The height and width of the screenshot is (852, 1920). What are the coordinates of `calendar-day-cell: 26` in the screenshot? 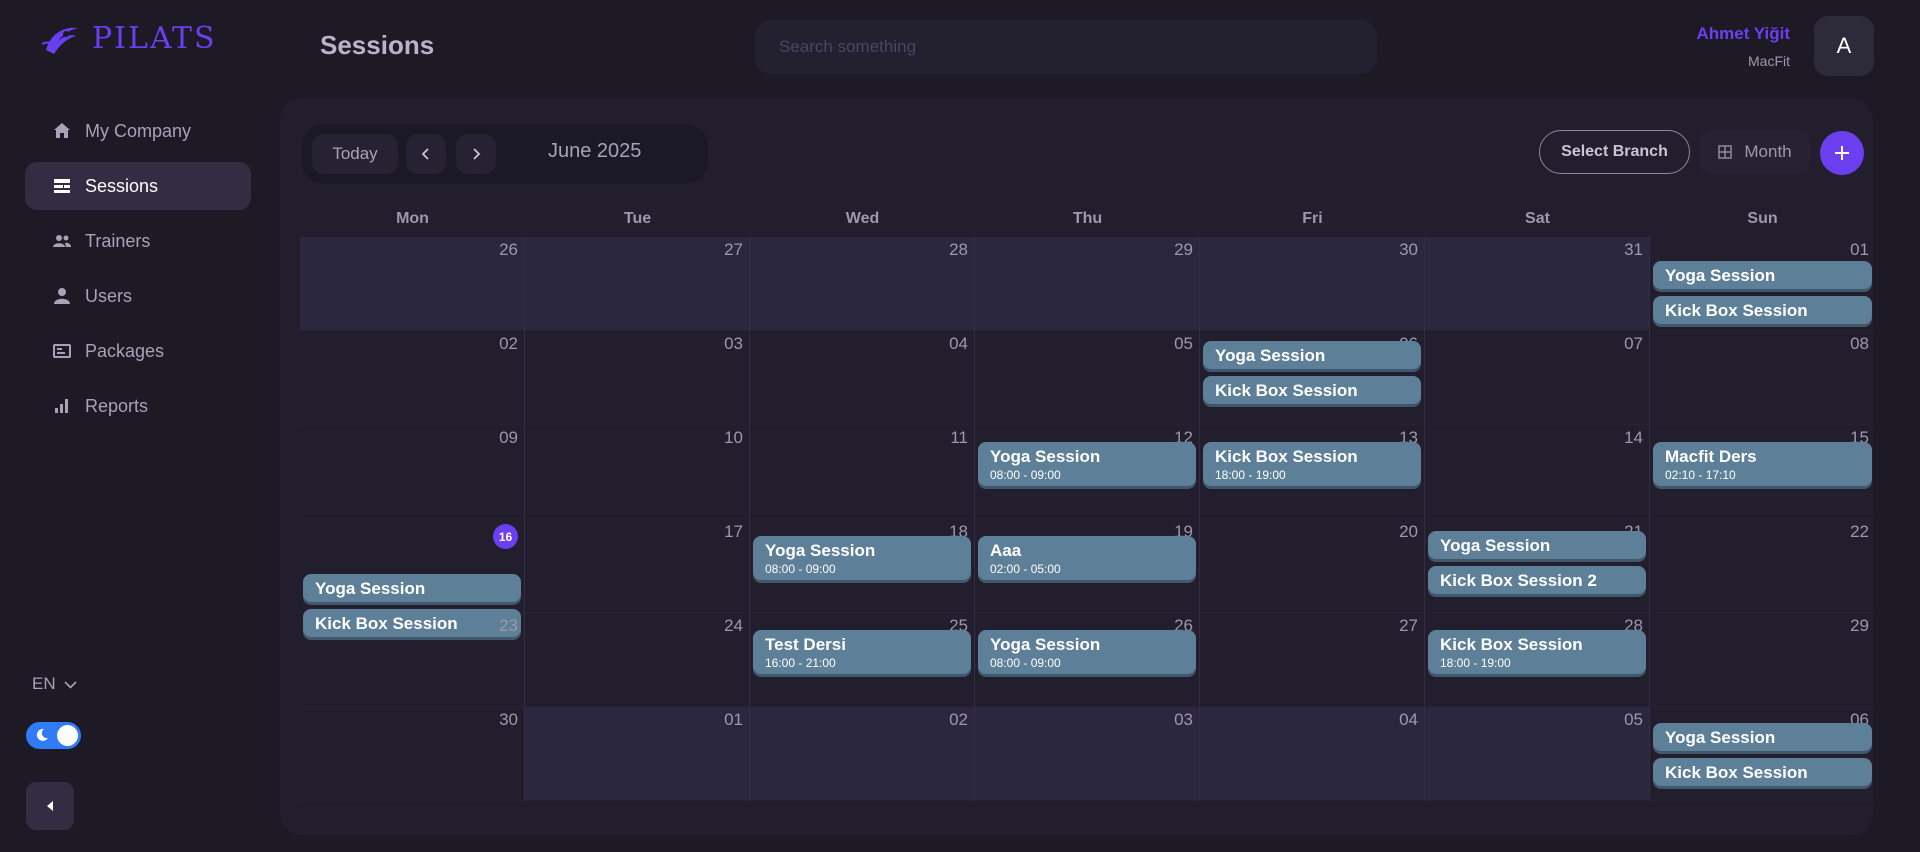 It's located at (412, 284).